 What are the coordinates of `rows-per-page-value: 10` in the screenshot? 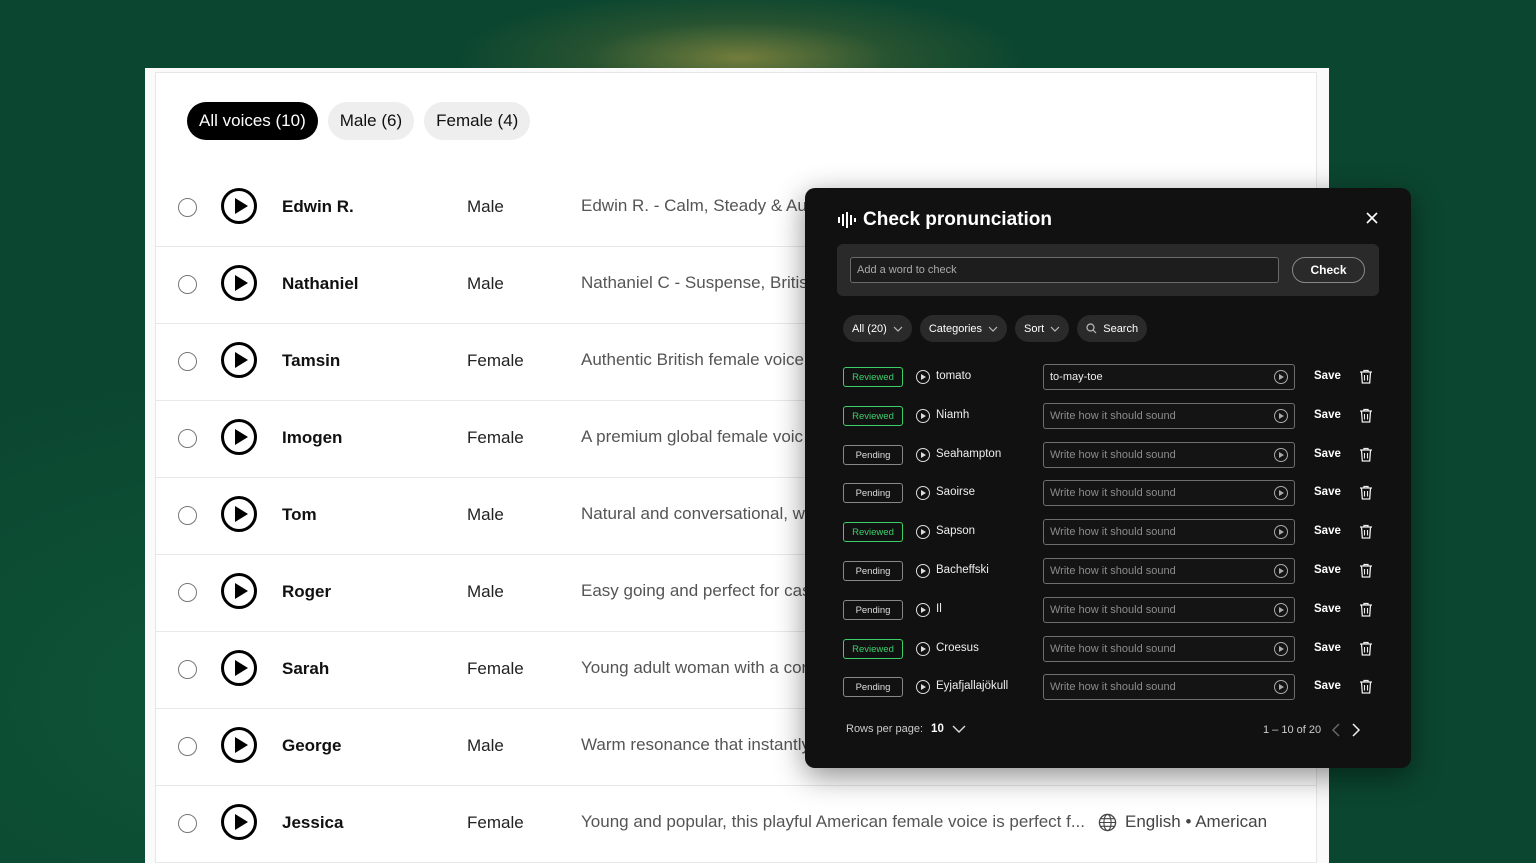 It's located at (937, 729).